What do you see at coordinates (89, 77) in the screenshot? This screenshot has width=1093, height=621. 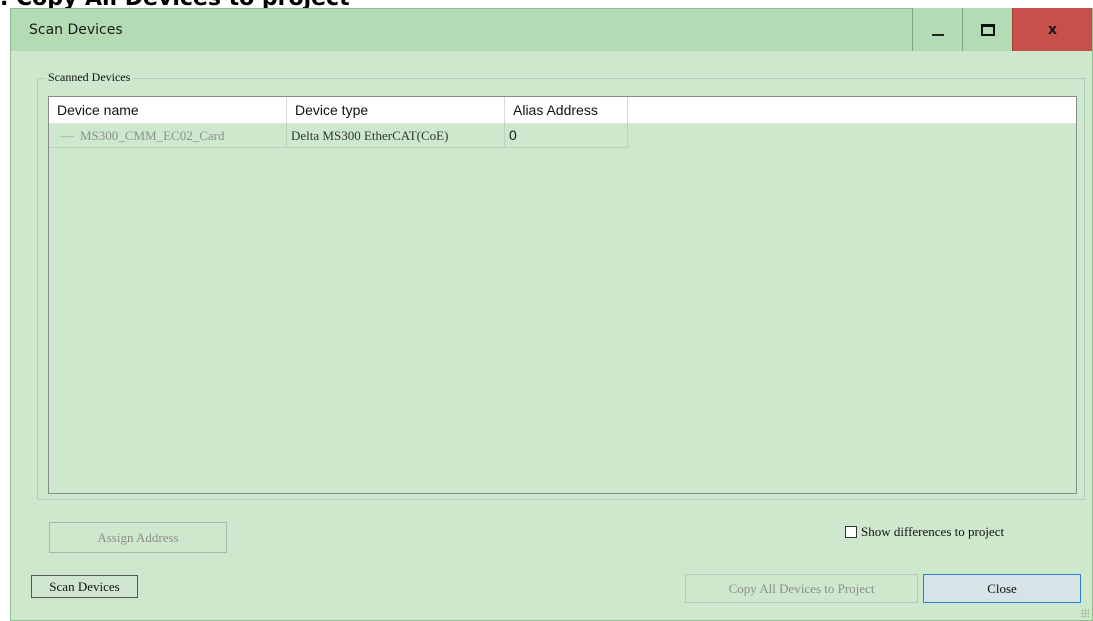 I see `scanned-devices-label: Scanned Devices` at bounding box center [89, 77].